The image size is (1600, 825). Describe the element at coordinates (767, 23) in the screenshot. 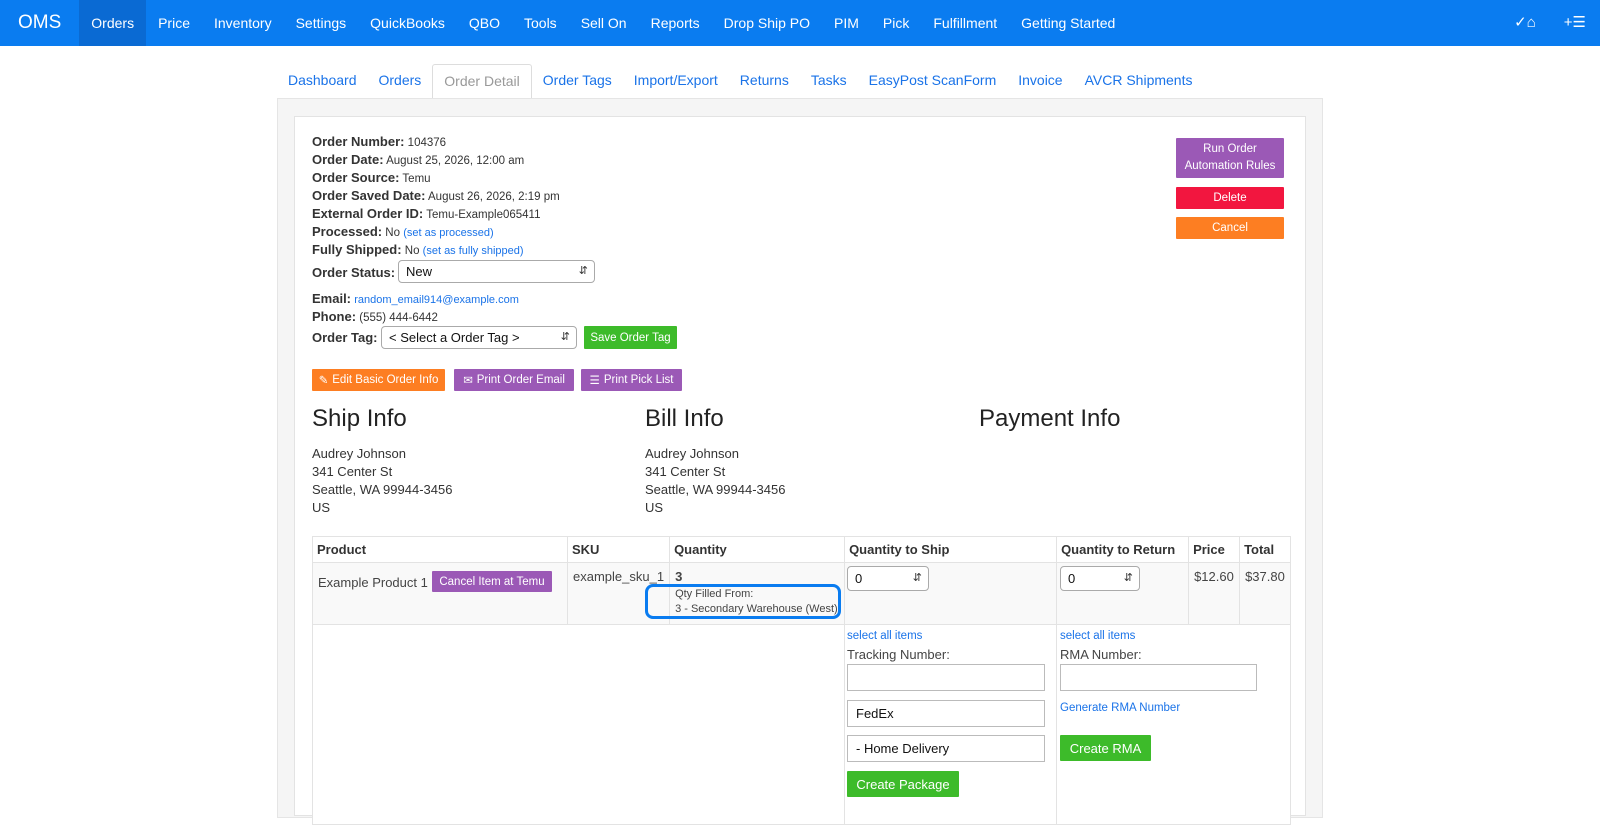

I see `nav-drop-ship-po: Drop Ship PO` at that location.